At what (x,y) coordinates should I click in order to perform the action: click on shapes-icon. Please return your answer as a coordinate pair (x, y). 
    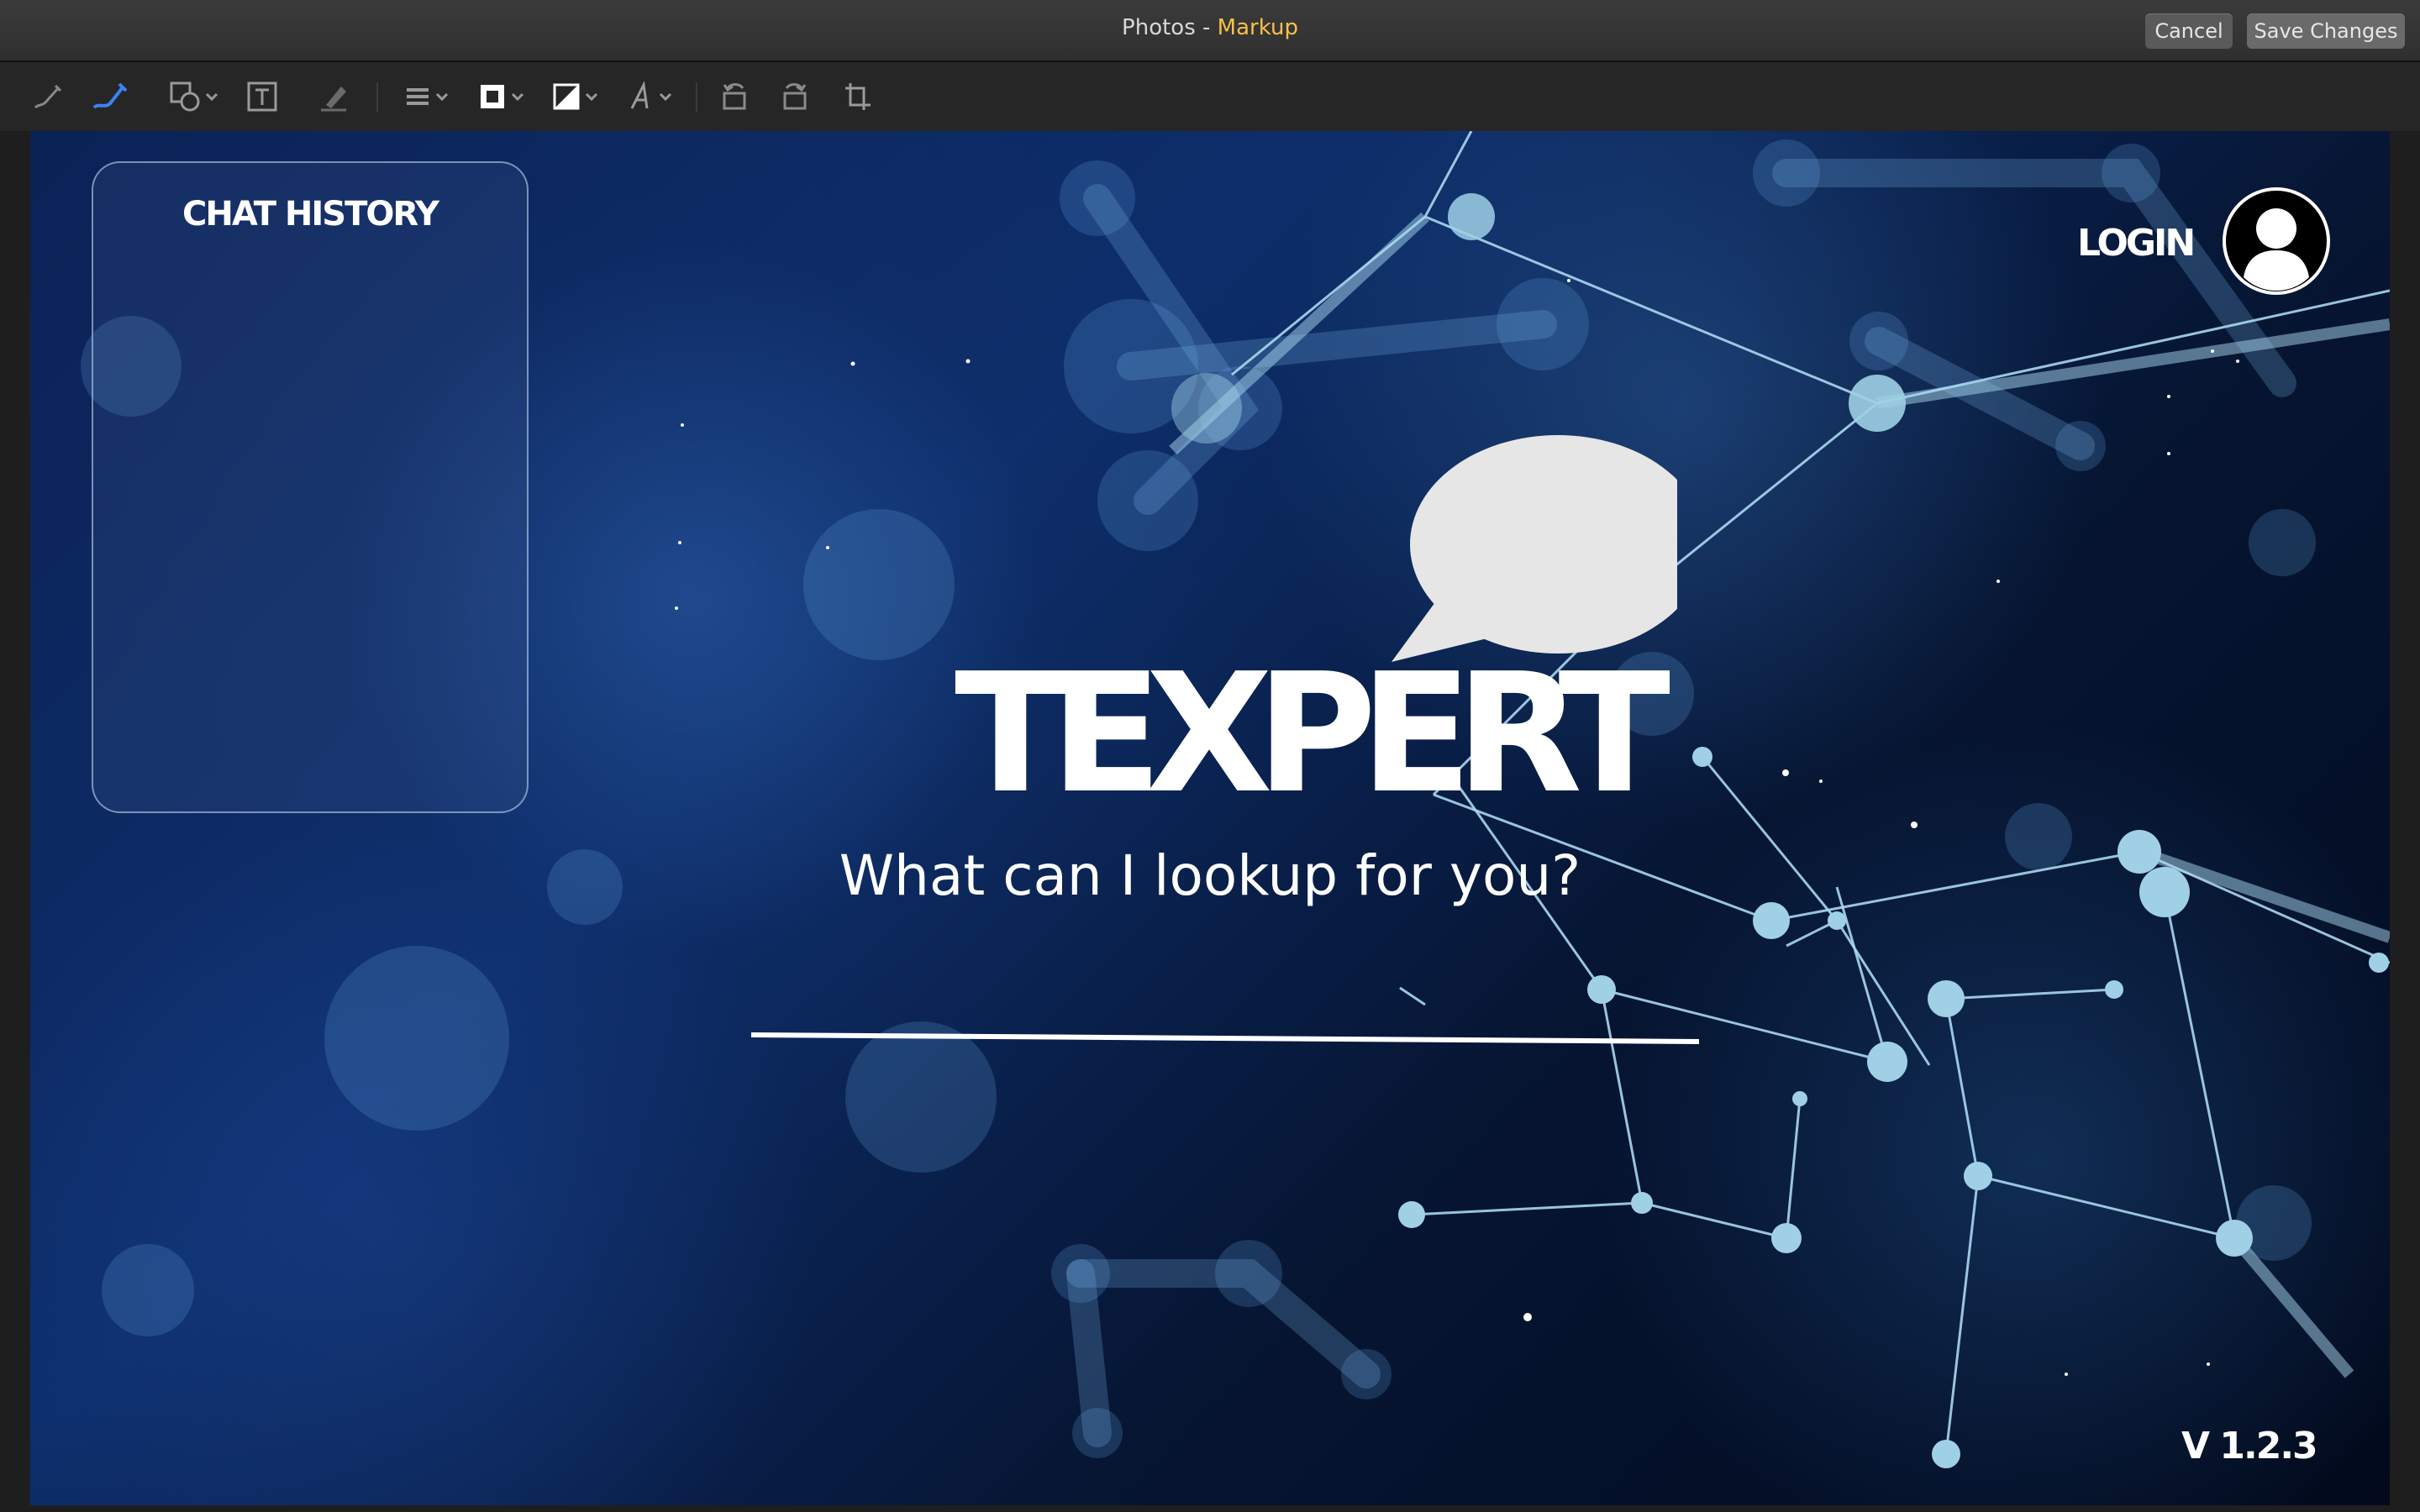
    Looking at the image, I should click on (185, 96).